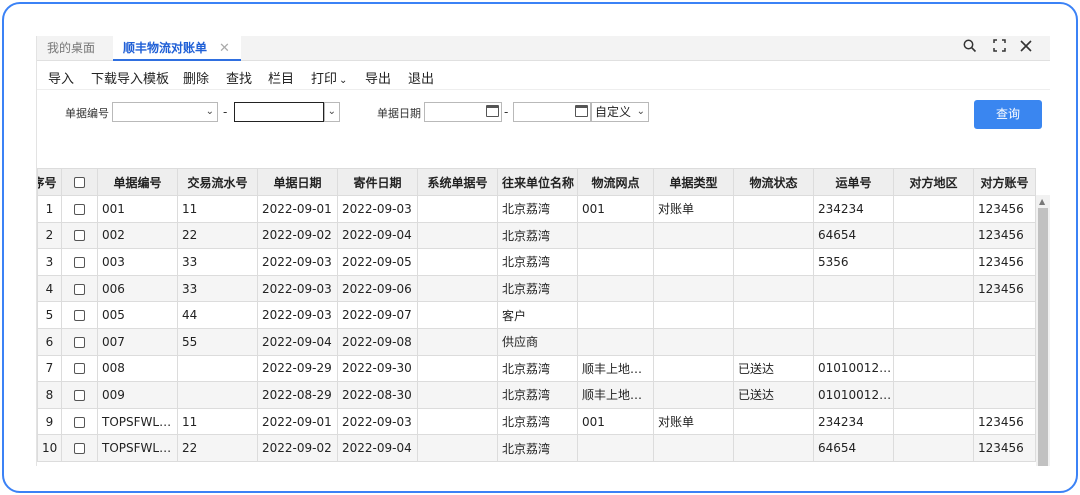 This screenshot has height=495, width=1080. Describe the element at coordinates (773, 182) in the screenshot. I see `col-header-status: 物流状态` at that location.